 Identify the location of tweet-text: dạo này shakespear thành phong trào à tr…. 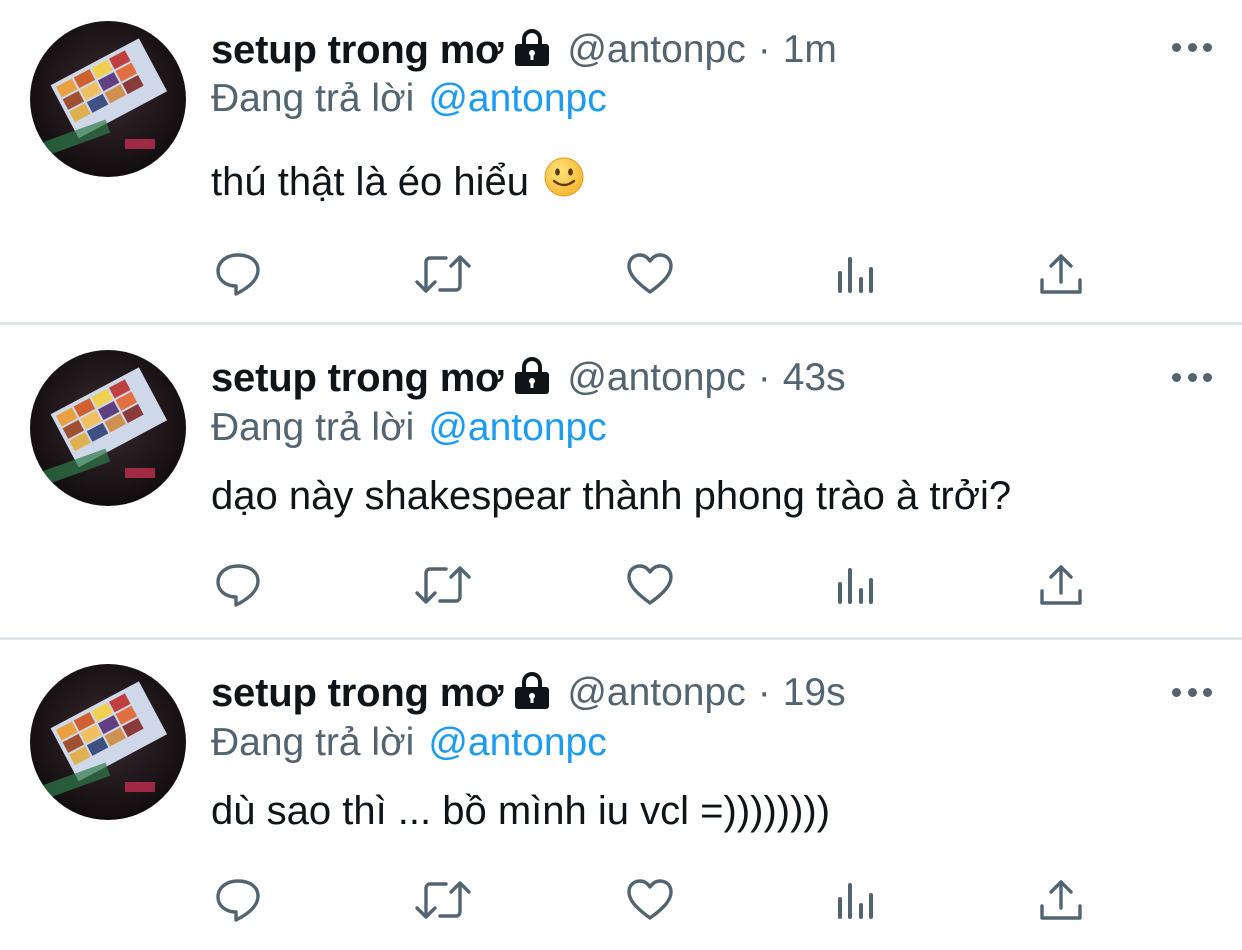
(611, 496).